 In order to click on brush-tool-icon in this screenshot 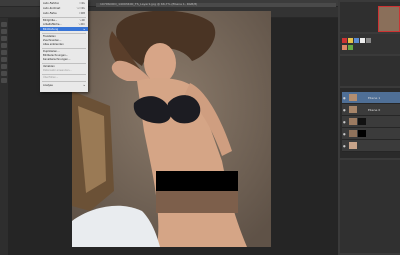, I will do `click(4, 52)`.